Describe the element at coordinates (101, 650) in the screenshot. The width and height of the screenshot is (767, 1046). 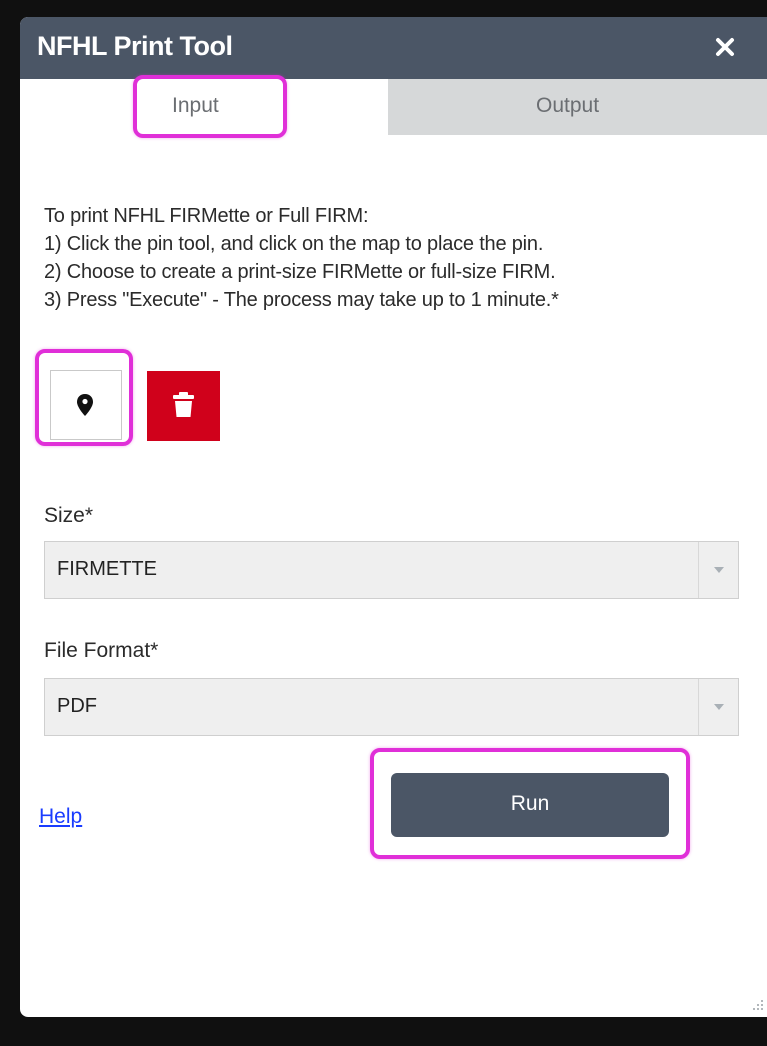
I see `file-format-label: File Format*` at that location.